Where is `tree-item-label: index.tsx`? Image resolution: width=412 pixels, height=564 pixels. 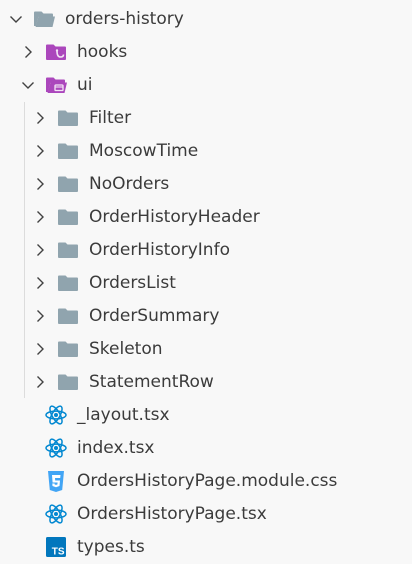
tree-item-label: index.tsx is located at coordinates (116, 448).